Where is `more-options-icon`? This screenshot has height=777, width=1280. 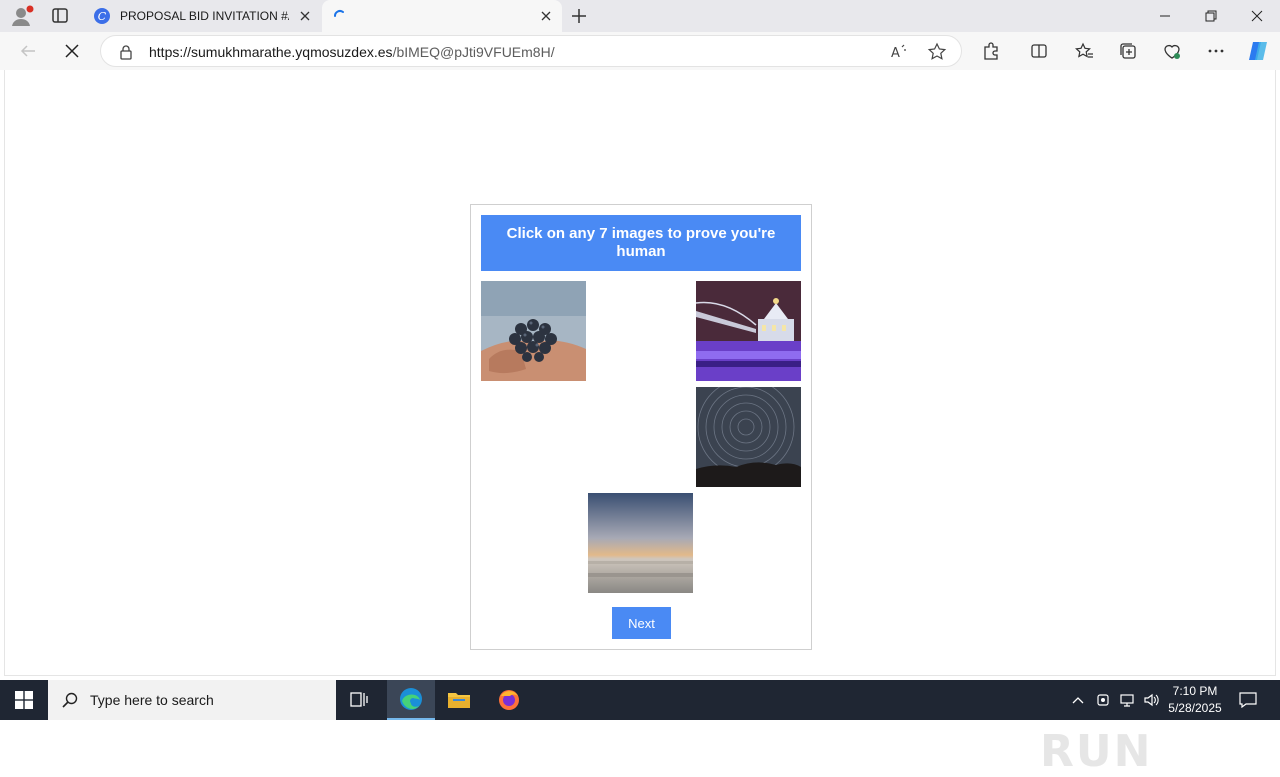
more-options-icon is located at coordinates (1216, 51).